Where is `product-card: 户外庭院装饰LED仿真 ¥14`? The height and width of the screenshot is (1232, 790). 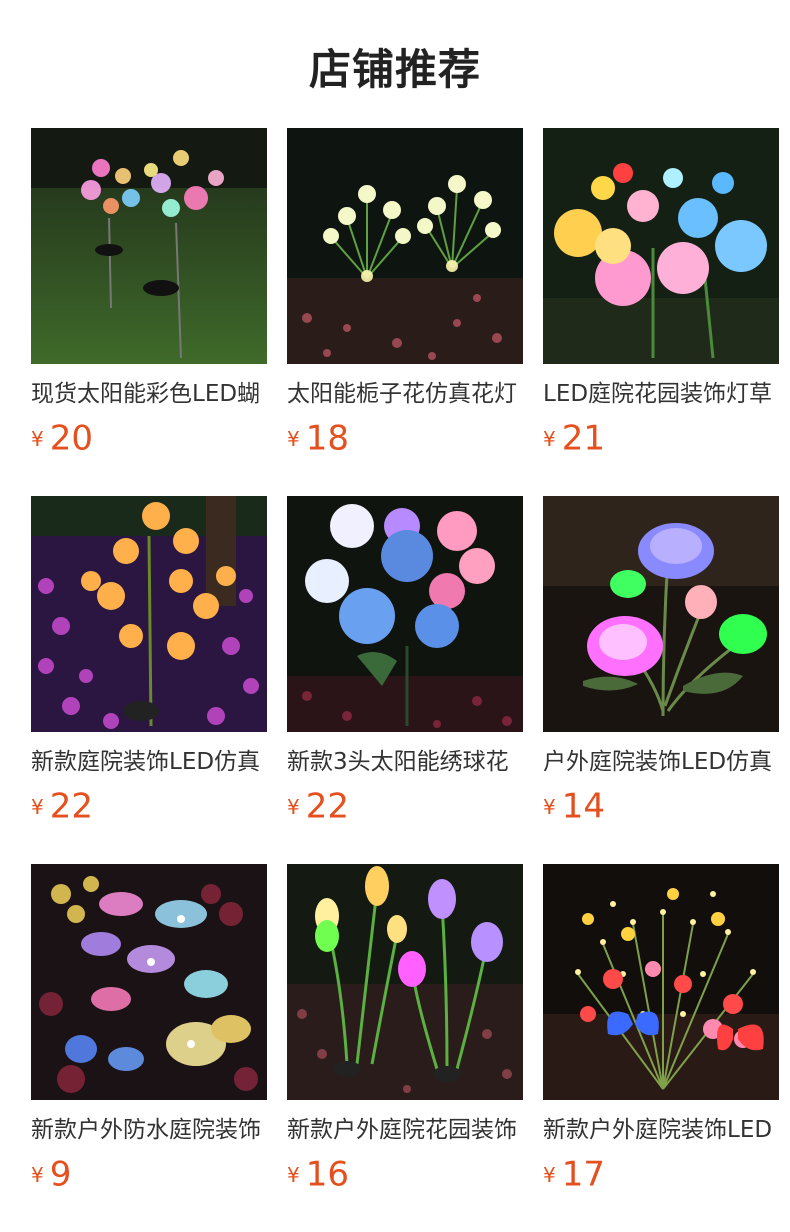
product-card: 户外庭院装饰LED仿真 ¥14 is located at coordinates (661, 680).